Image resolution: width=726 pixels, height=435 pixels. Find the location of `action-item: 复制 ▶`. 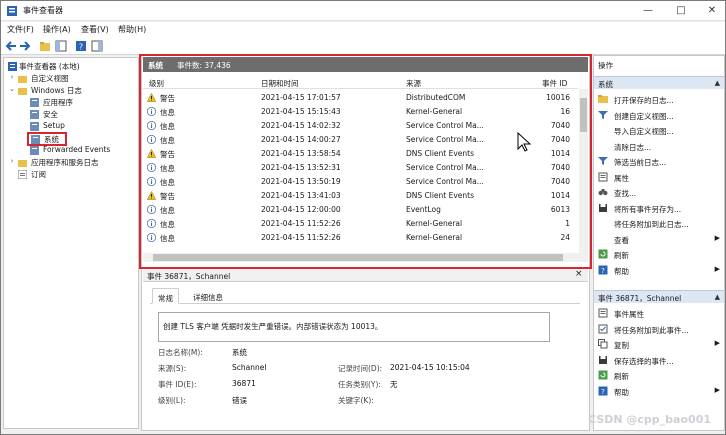

action-item: 复制 ▶ is located at coordinates (659, 344).